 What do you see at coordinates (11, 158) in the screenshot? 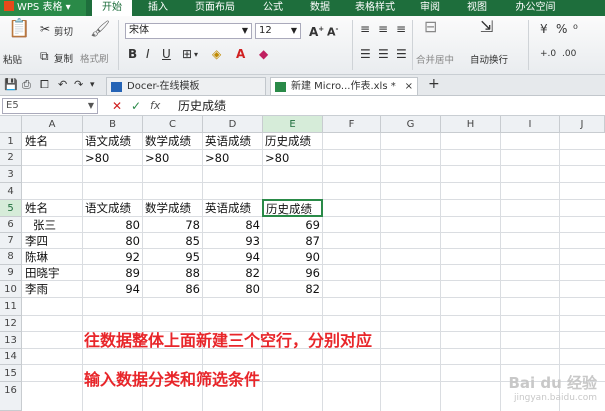
I see `row-header-2: 2` at bounding box center [11, 158].